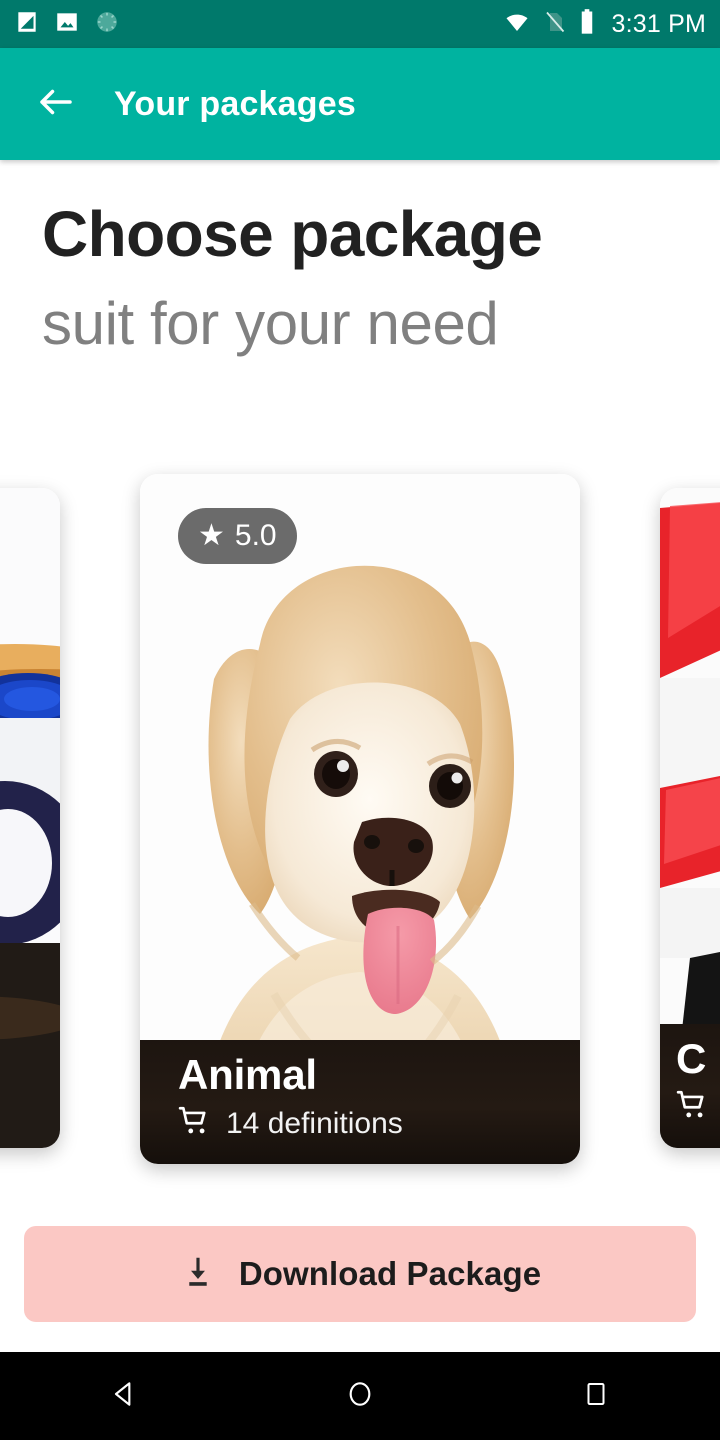  Describe the element at coordinates (587, 24) in the screenshot. I see `battery-icon` at that location.